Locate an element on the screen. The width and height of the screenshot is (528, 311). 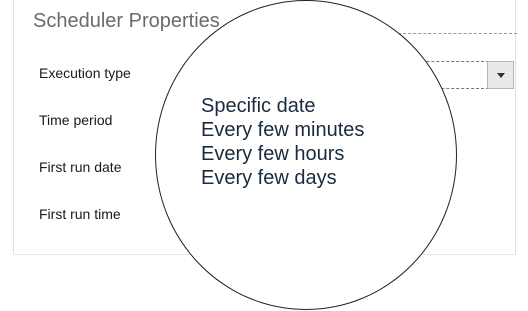
first-run-date-label: First run date is located at coordinates (80, 167).